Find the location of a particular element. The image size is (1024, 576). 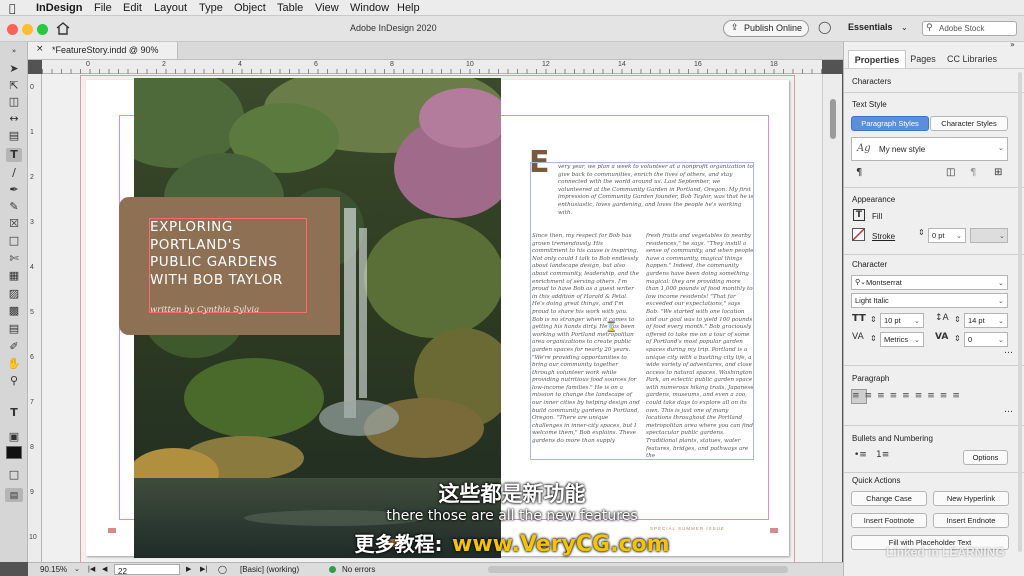

kerning-field: Metrics ⌄ is located at coordinates (902, 339).